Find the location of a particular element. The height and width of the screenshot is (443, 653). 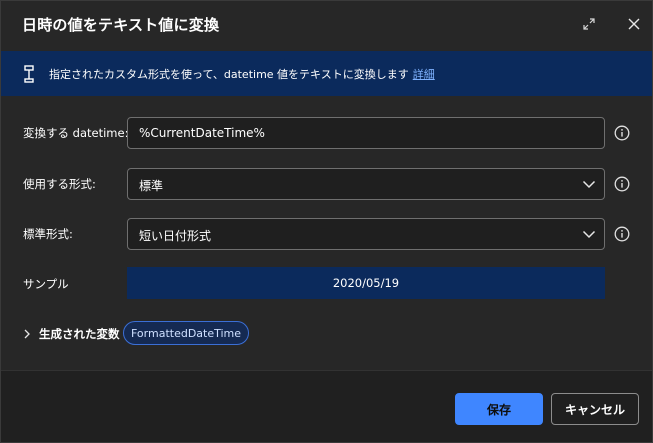

info-text: 指定されたカスタム形式を使って、datetime 値をテキストに変換します 詳細 is located at coordinates (242, 74).